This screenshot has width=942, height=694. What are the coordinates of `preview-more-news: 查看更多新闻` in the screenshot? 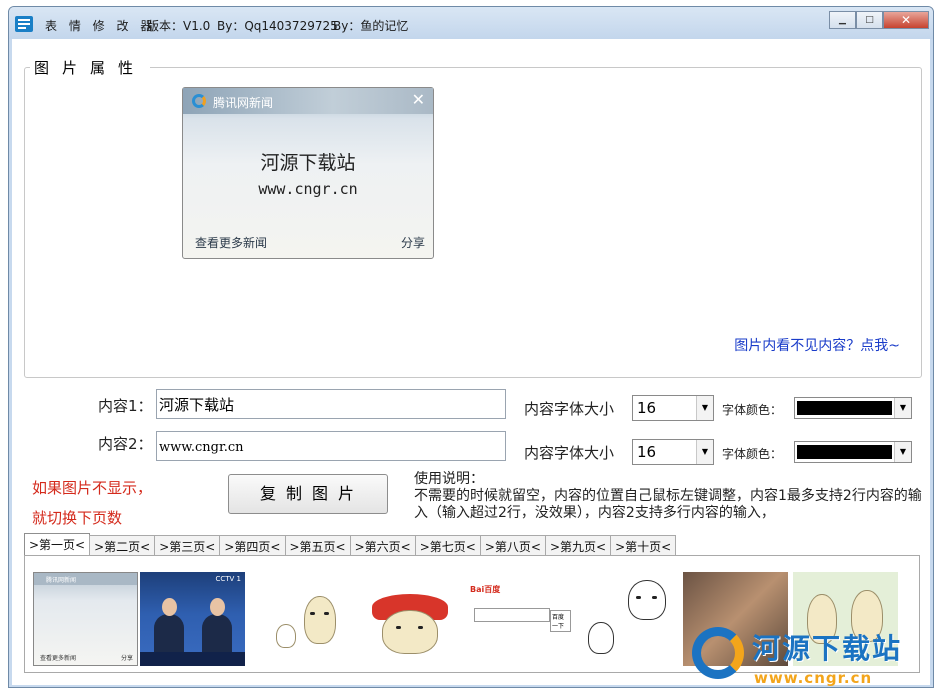 It's located at (231, 243).